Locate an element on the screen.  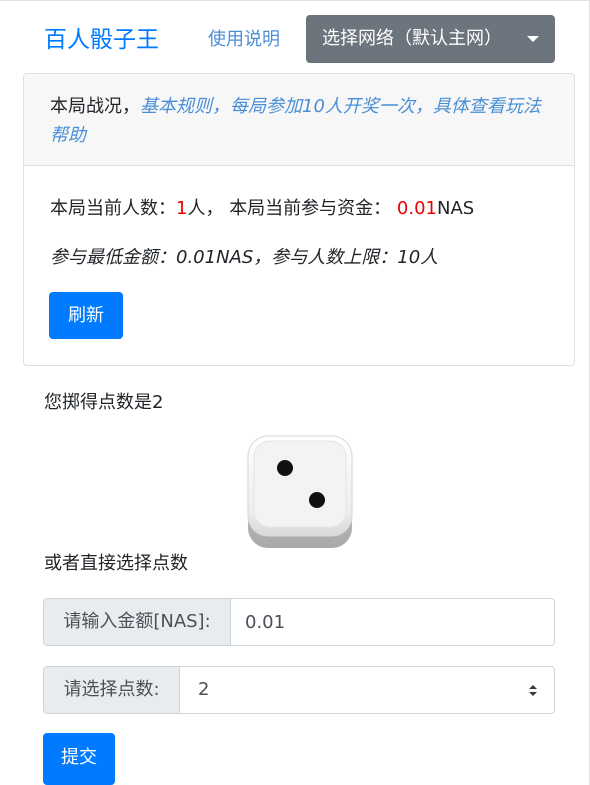
choose-points-text: 或者直接选择点数 is located at coordinates (116, 563).